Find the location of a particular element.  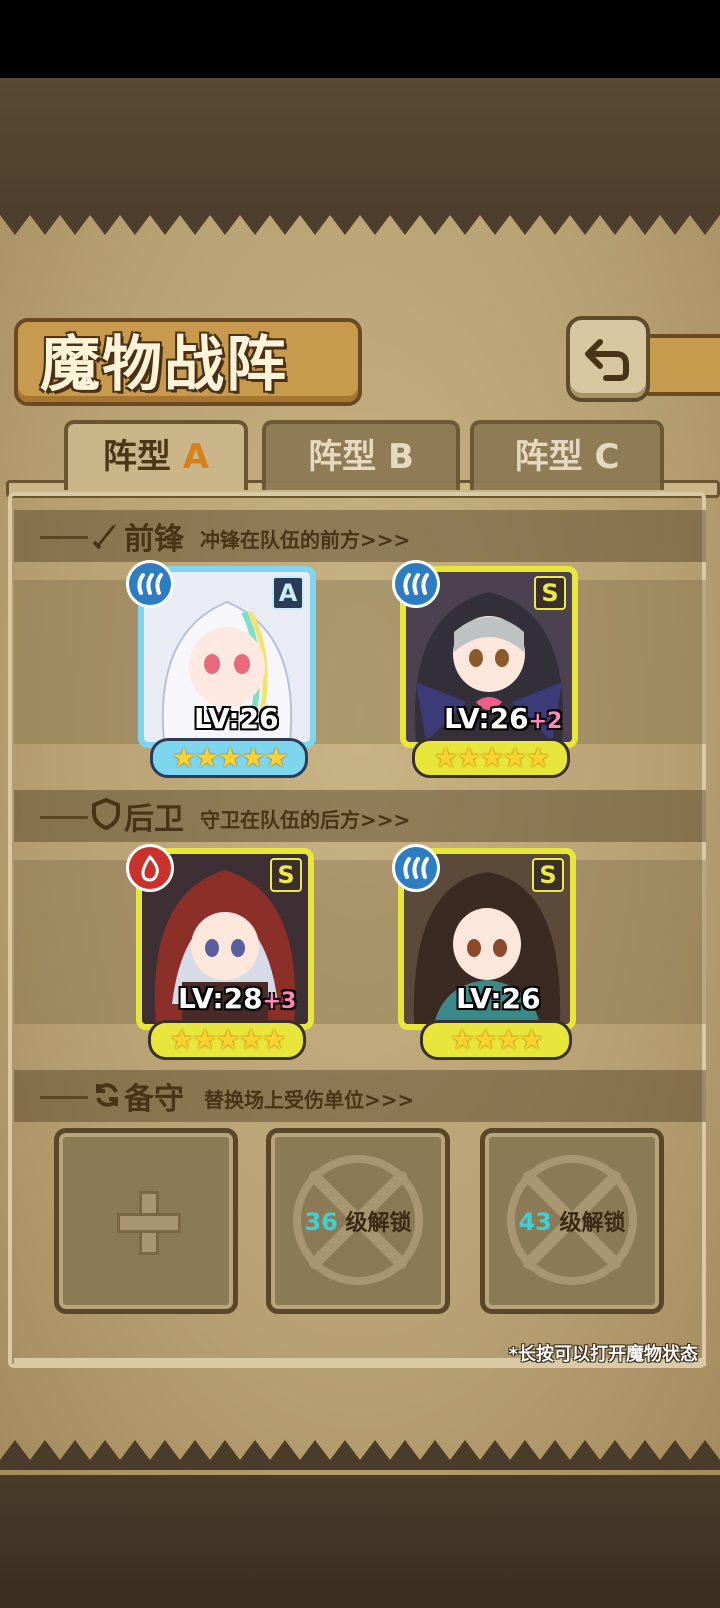

tab-formation-a: 阵型 A is located at coordinates (156, 455).